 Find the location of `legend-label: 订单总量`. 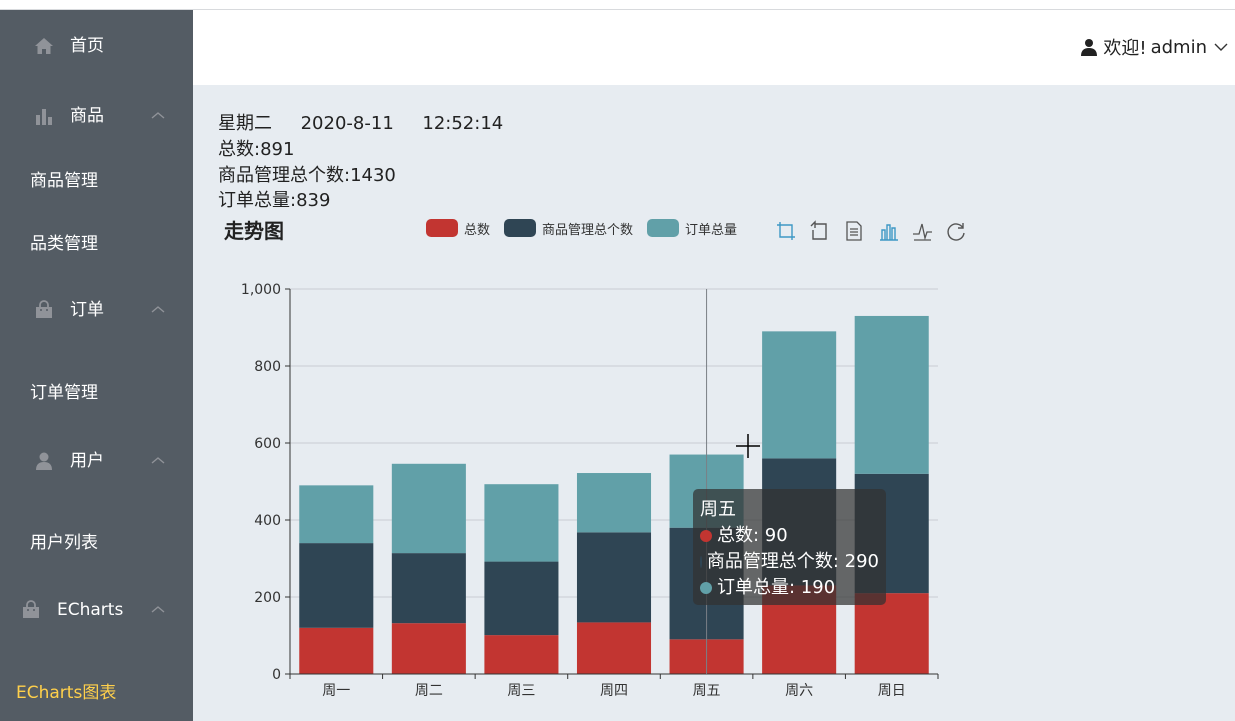

legend-label: 订单总量 is located at coordinates (711, 230).